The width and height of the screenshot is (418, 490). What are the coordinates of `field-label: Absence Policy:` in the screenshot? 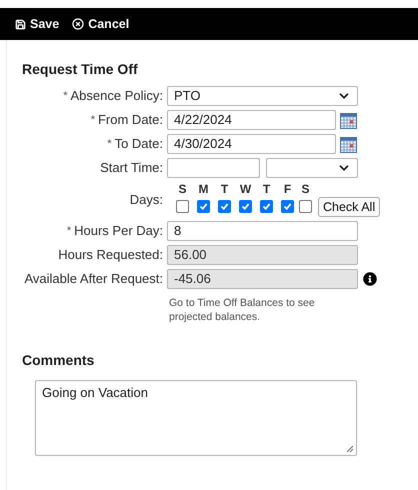 It's located at (116, 96).